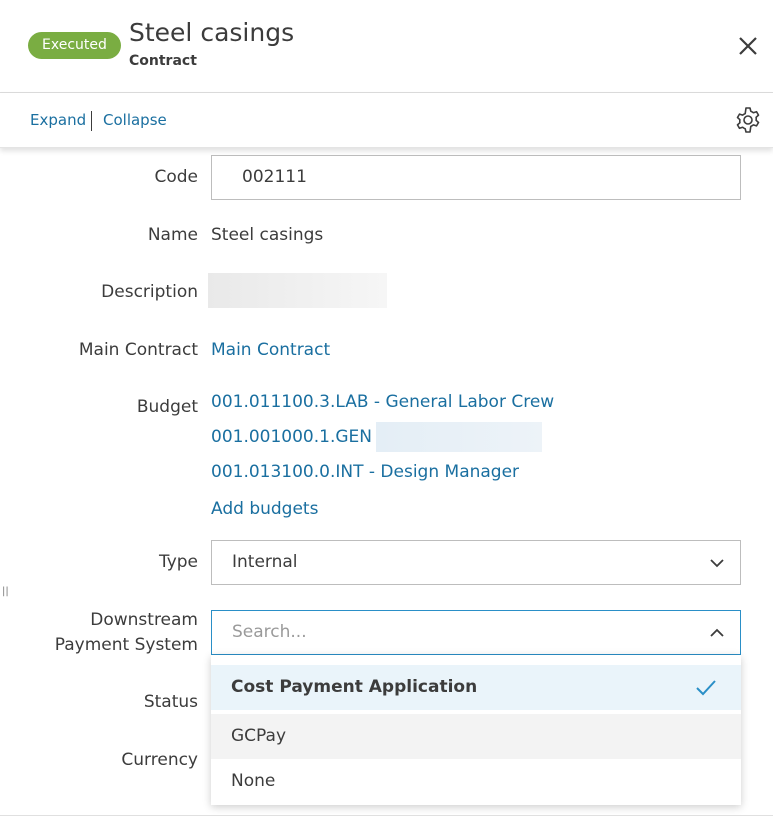  I want to click on description-label: Description, so click(149, 292).